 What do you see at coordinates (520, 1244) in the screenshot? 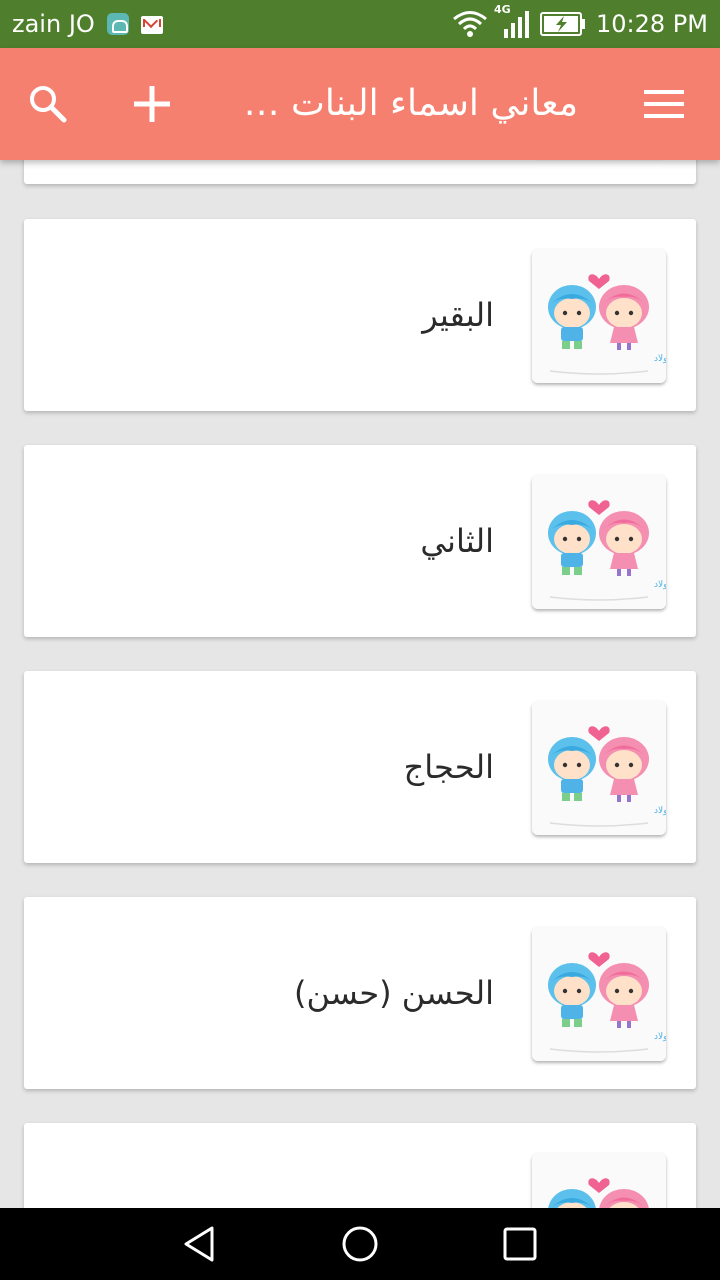
I see `recent-apps-icon` at bounding box center [520, 1244].